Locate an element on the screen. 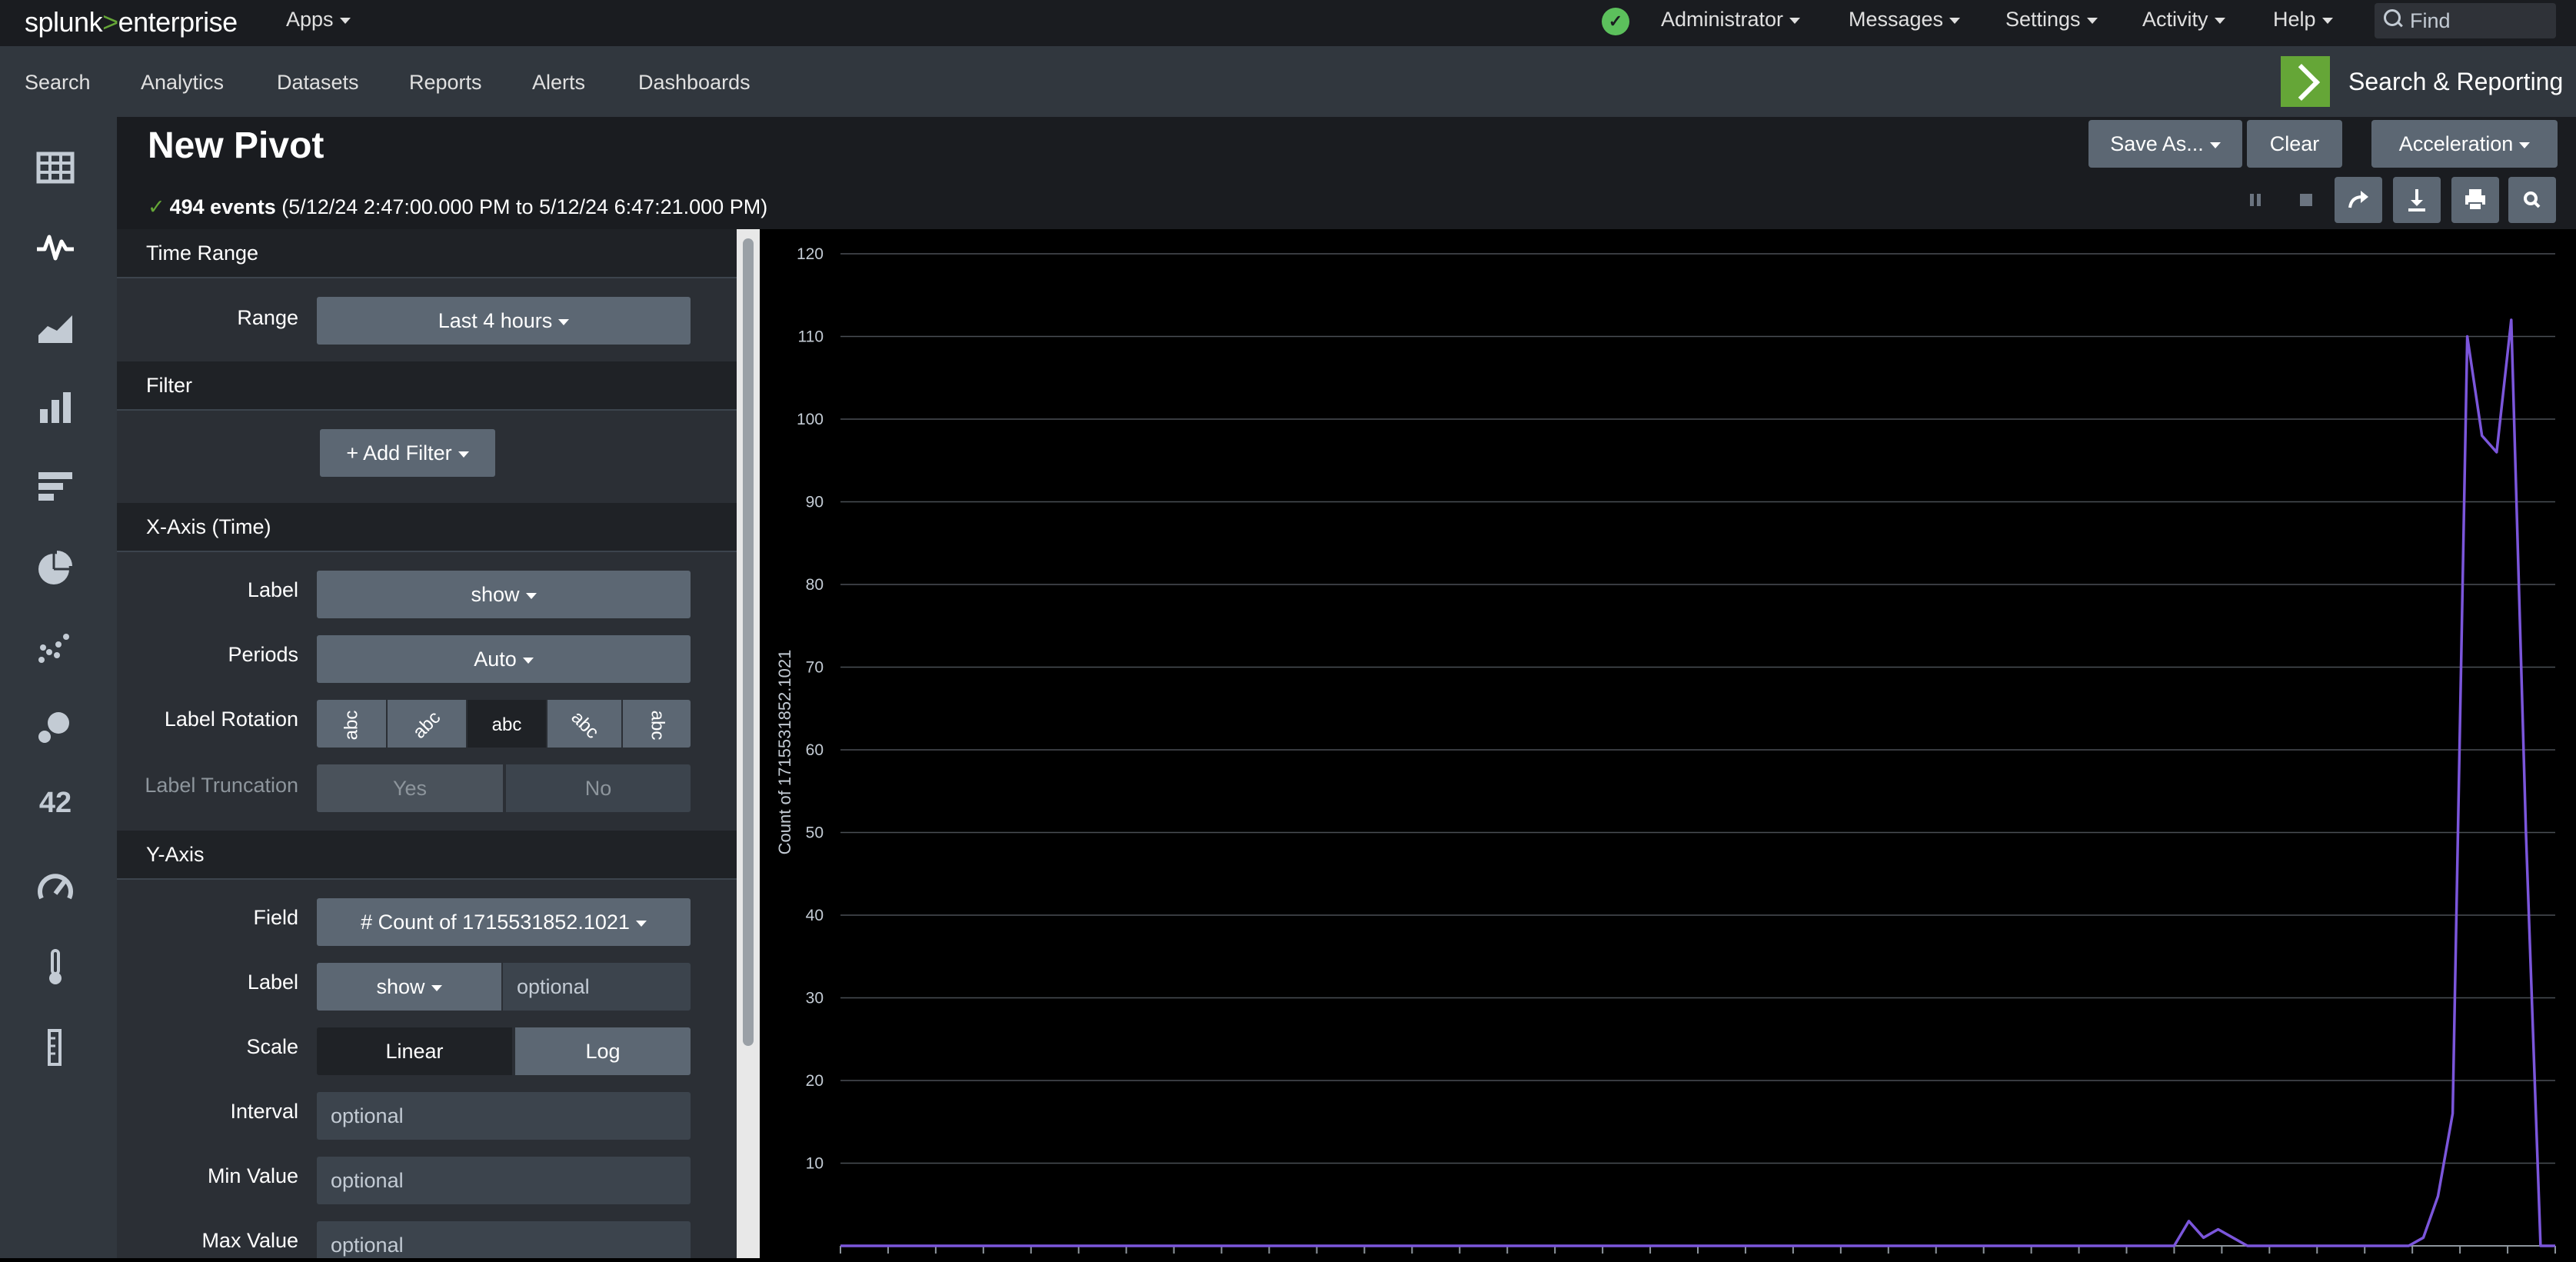  min-value-input-wrap is located at coordinates (504, 1180).